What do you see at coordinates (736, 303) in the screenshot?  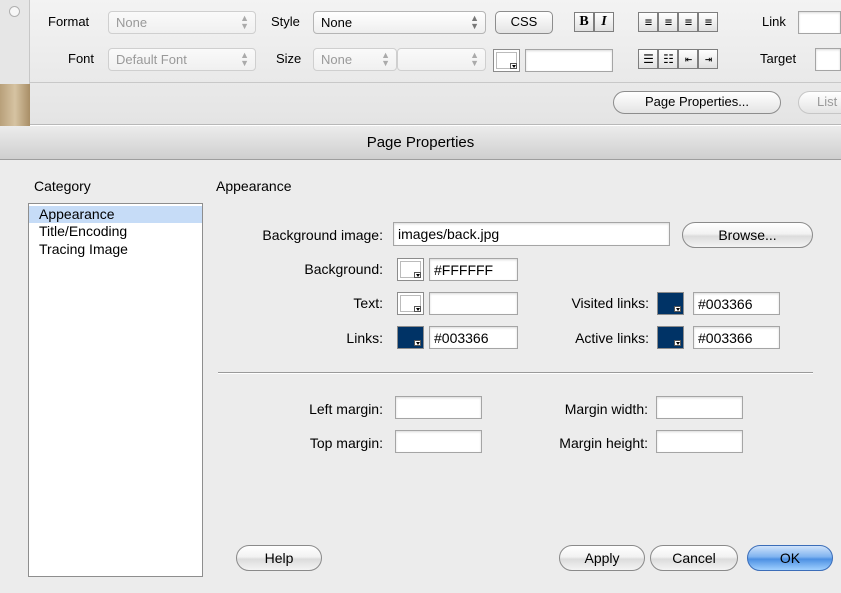 I see `visited-links-input: #003366` at bounding box center [736, 303].